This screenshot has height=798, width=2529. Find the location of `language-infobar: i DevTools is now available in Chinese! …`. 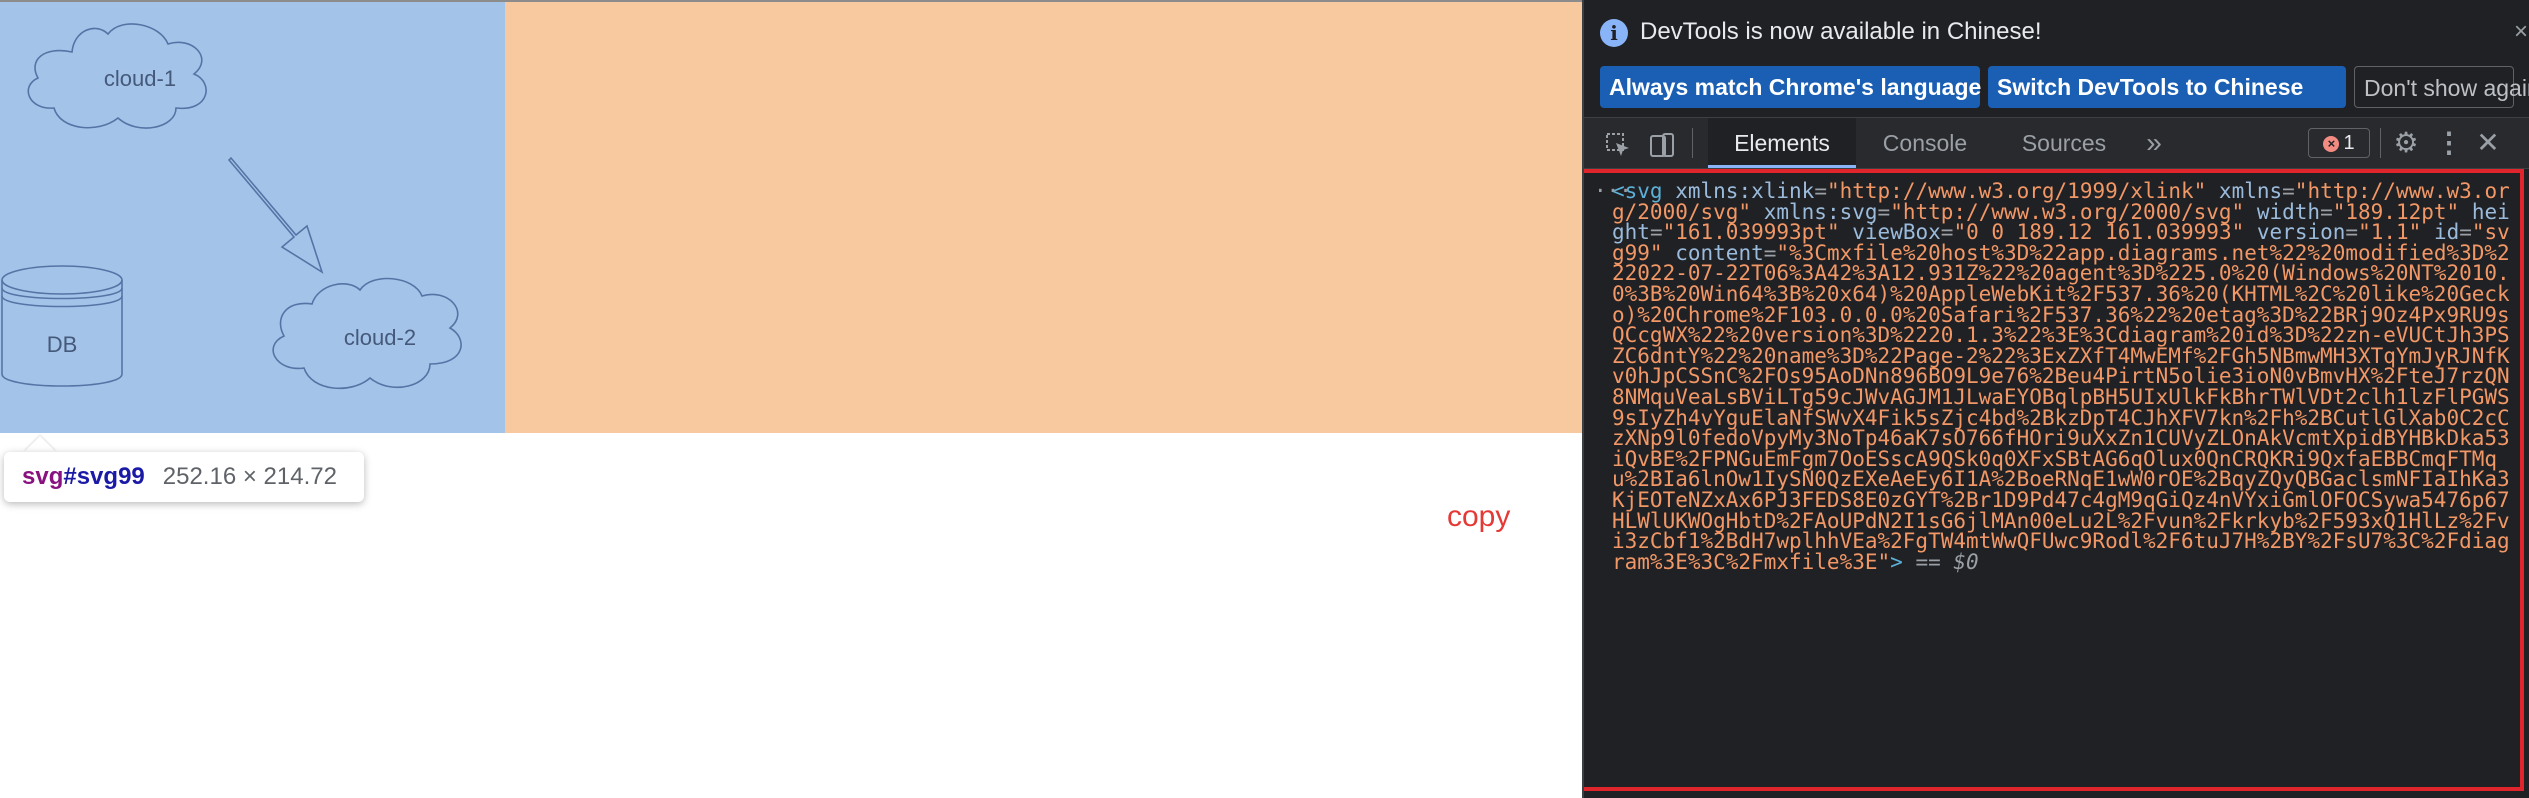

language-infobar: i DevTools is now available in Chinese! … is located at coordinates (2056, 59).